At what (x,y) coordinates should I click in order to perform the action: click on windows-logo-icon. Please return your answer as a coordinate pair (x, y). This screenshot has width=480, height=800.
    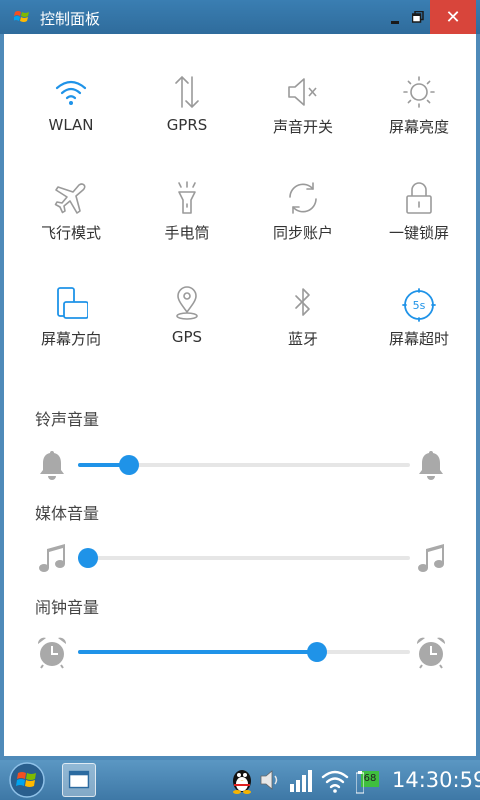
    Looking at the image, I should click on (21, 16).